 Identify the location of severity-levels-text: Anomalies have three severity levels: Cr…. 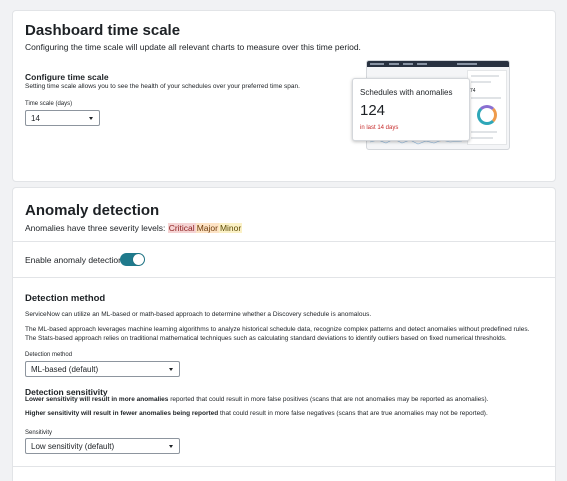
(134, 228).